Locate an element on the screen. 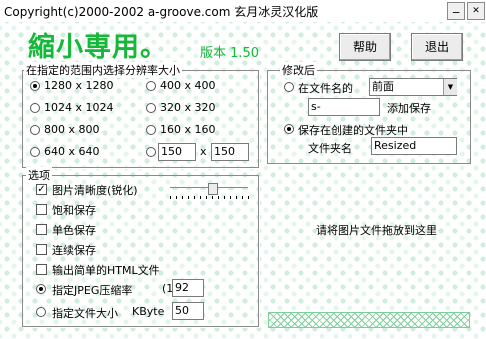 The image size is (486, 339). app-logo: 縮小専用。 is located at coordinates (98, 47).